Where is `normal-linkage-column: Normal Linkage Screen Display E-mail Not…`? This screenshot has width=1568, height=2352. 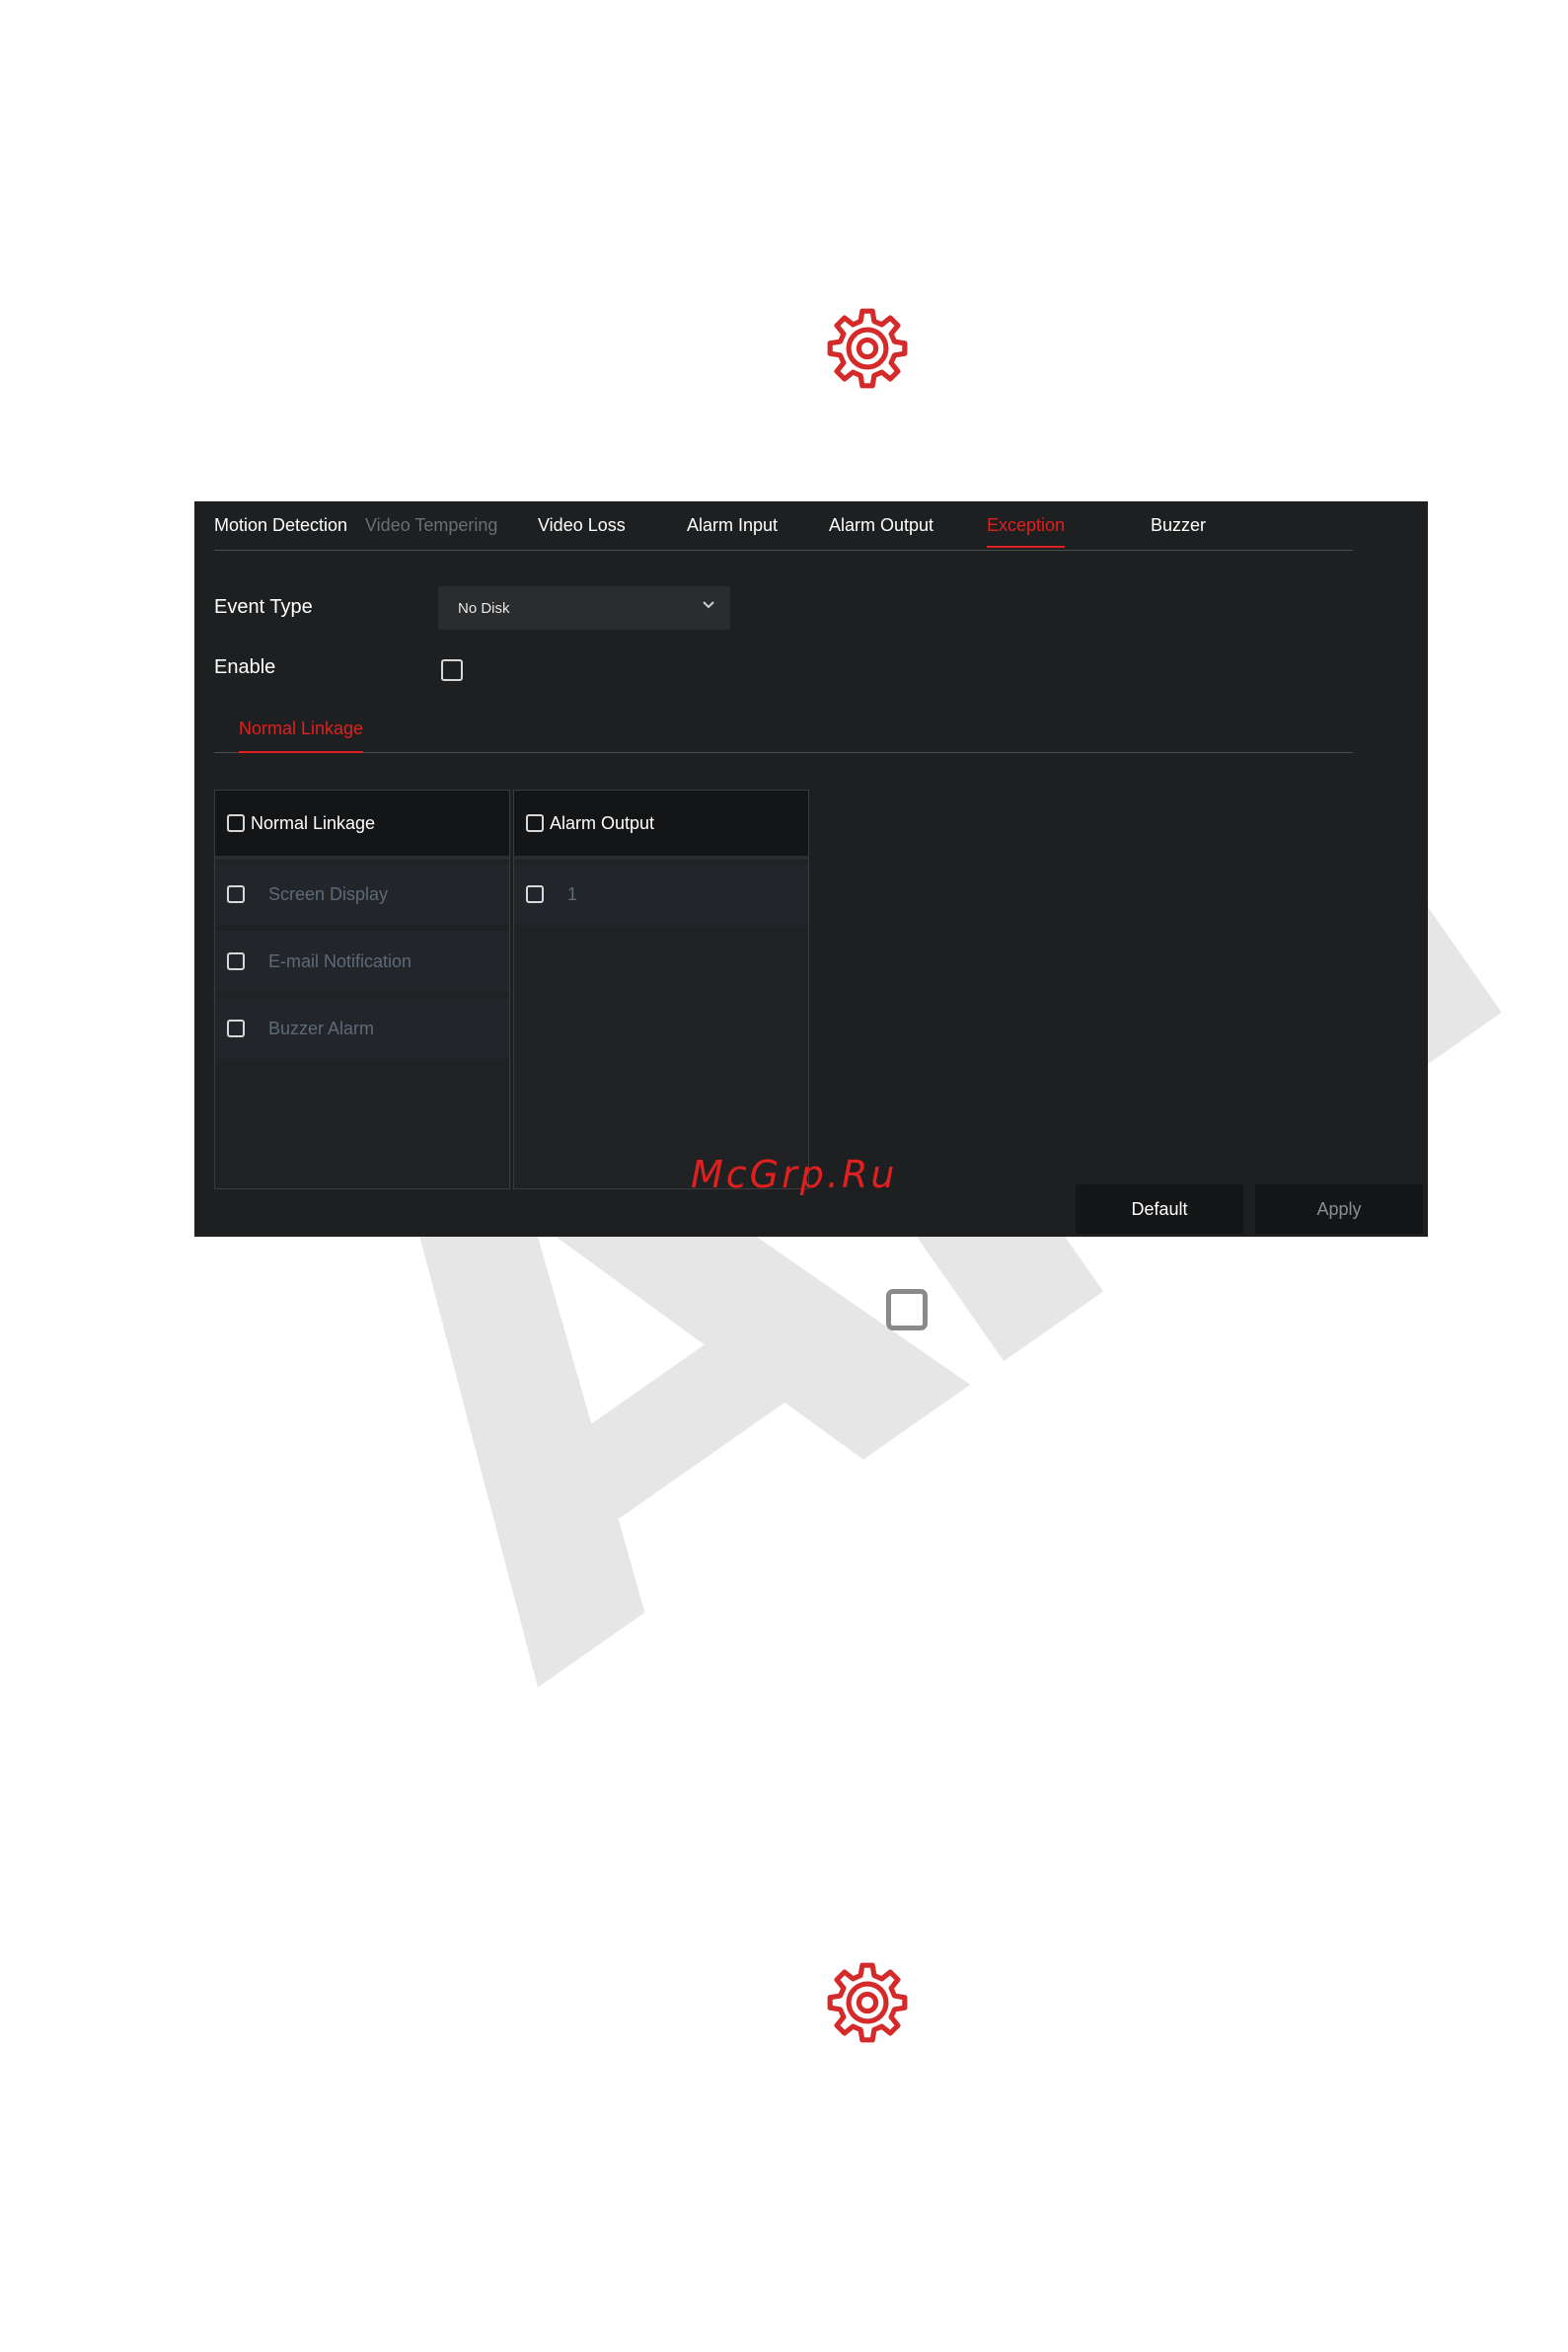 normal-linkage-column: Normal Linkage Screen Display E-mail Not… is located at coordinates (362, 989).